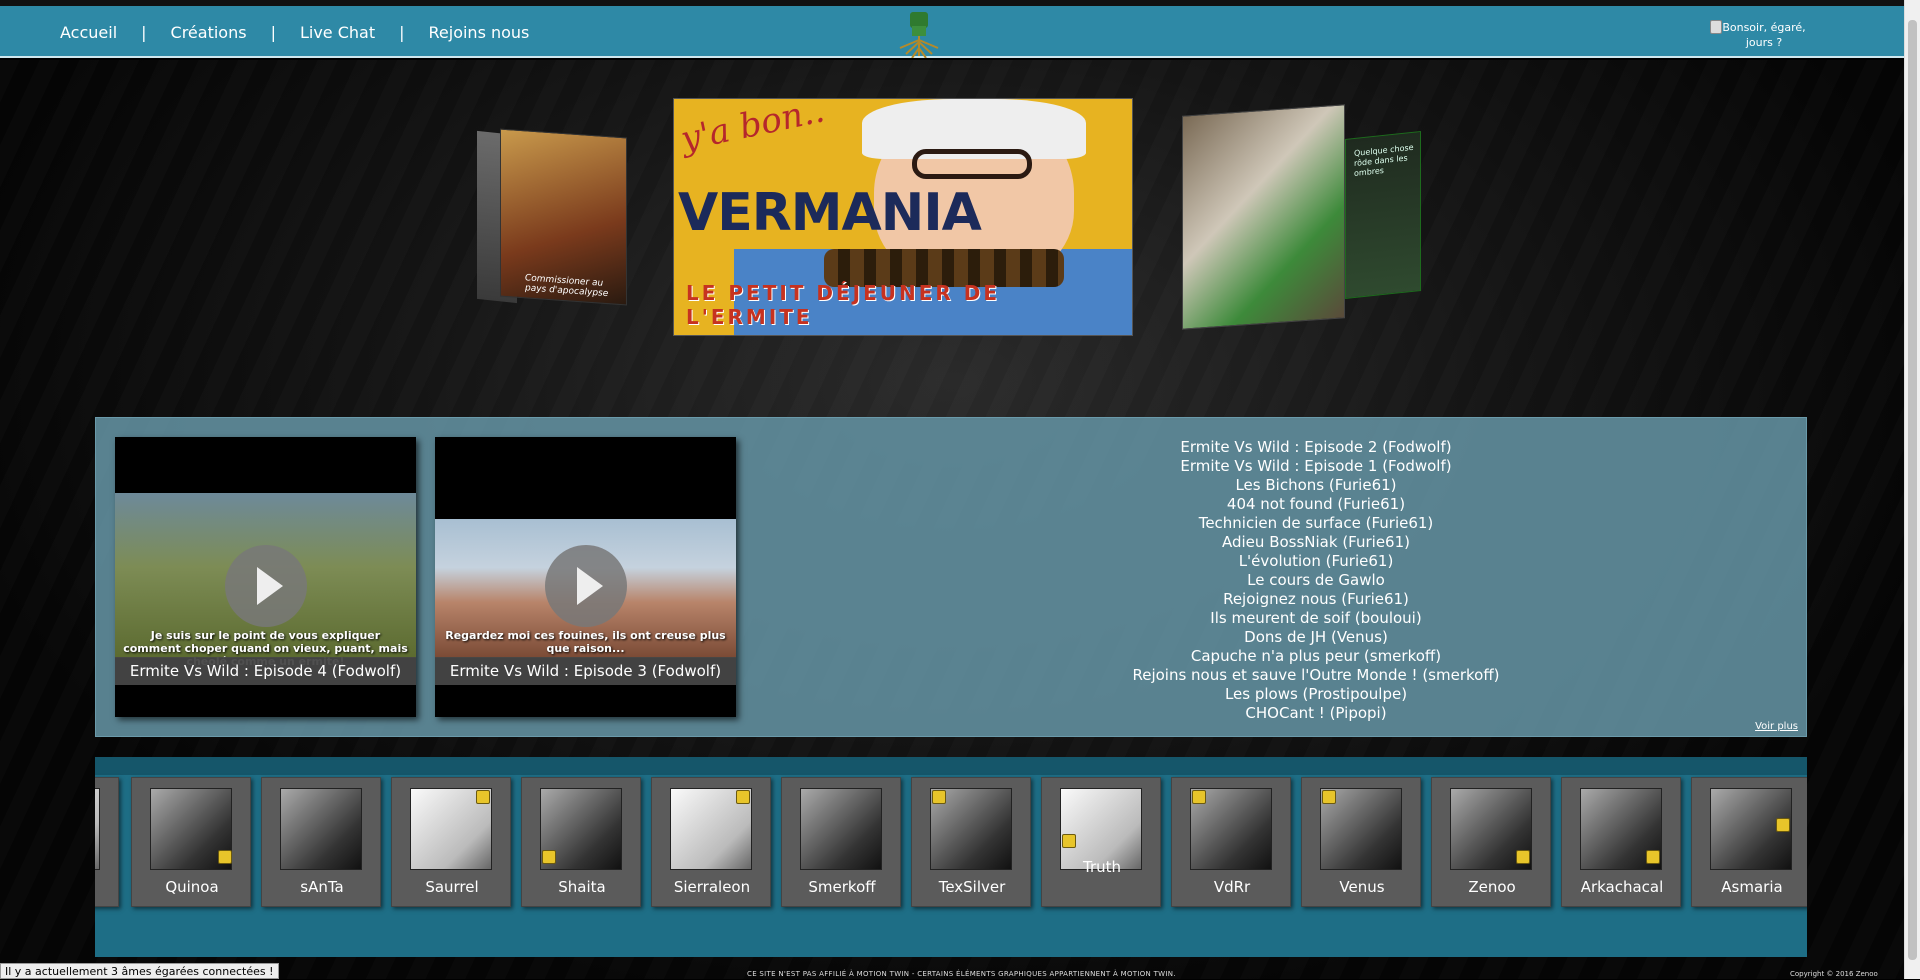  I want to click on video-title: Ermite Vs Wild : Episode 3 (Fodwolf), so click(585, 671).